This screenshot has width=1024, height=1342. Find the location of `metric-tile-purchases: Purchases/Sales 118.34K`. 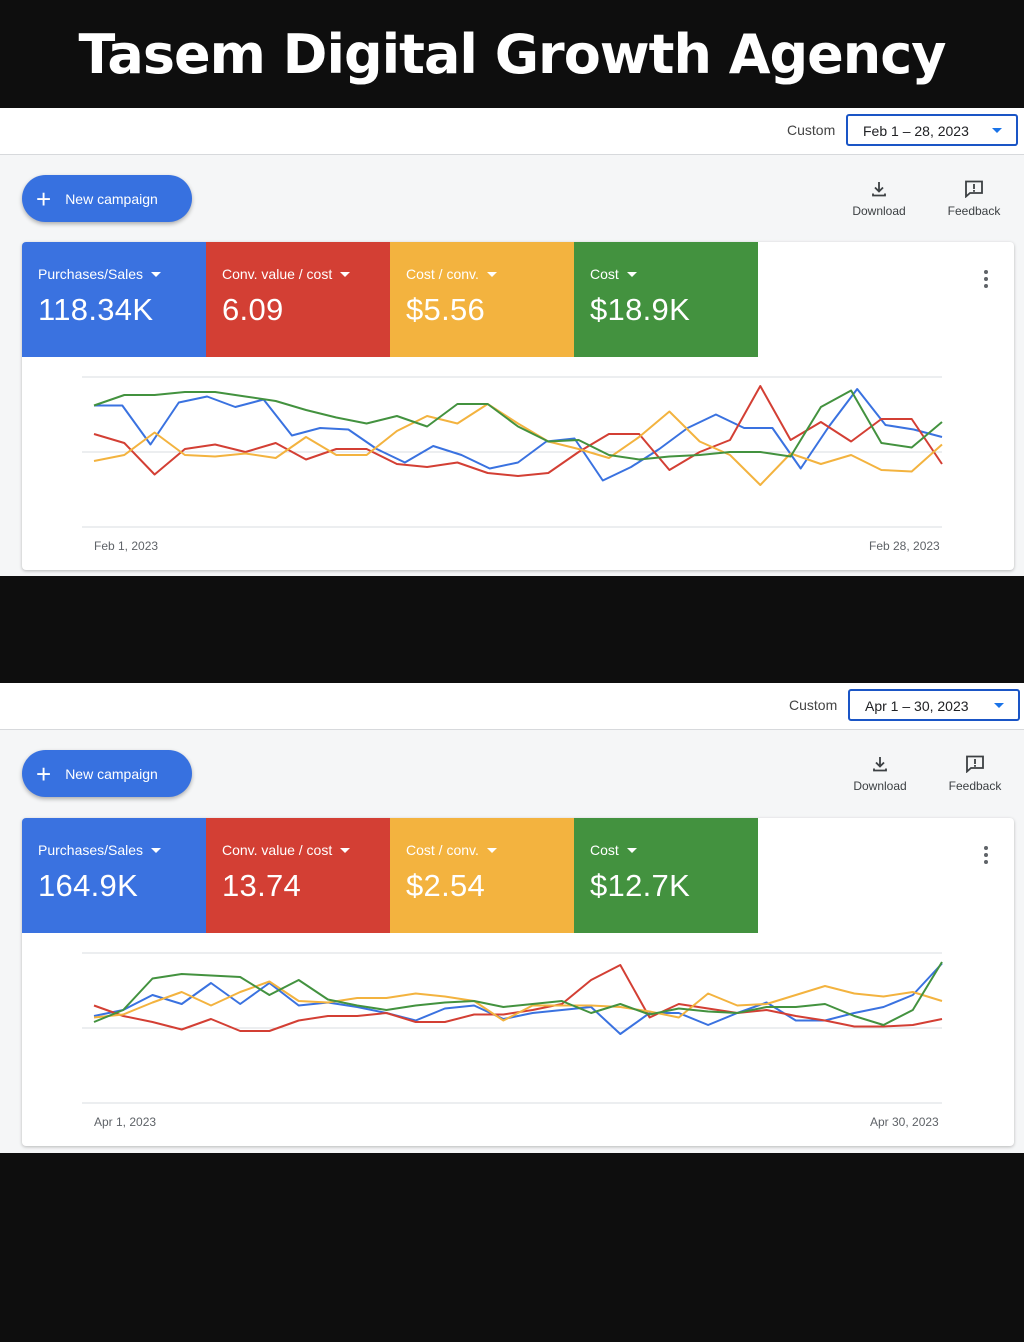

metric-tile-purchases: Purchases/Sales 118.34K is located at coordinates (114, 299).